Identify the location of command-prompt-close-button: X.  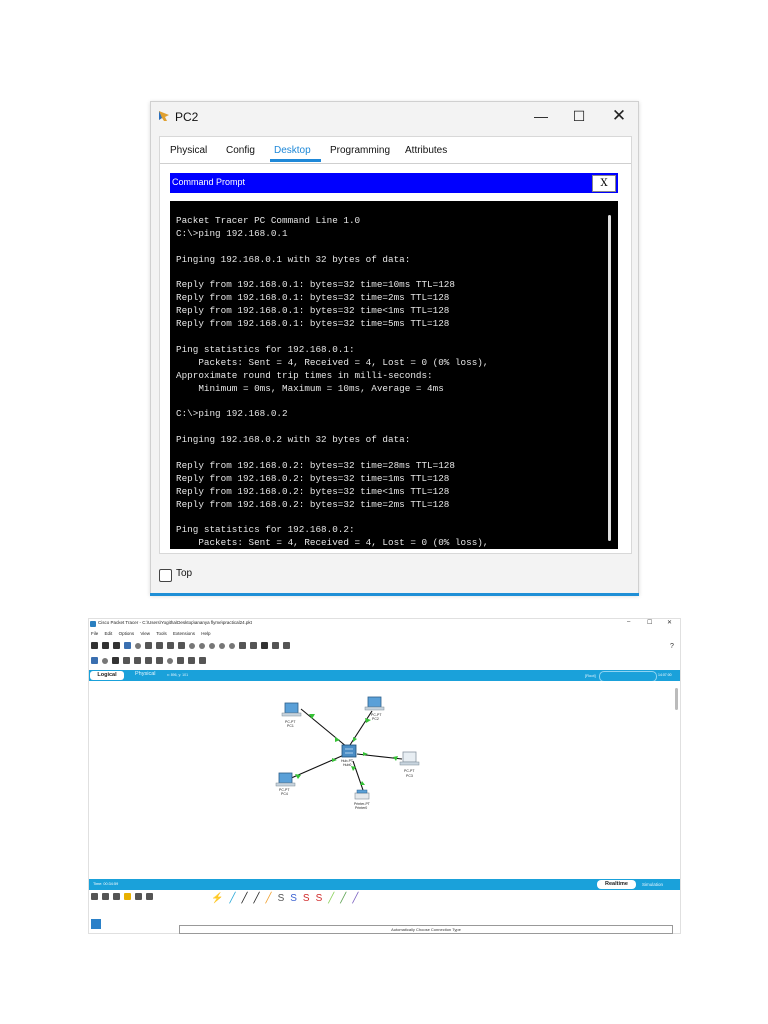
(604, 183).